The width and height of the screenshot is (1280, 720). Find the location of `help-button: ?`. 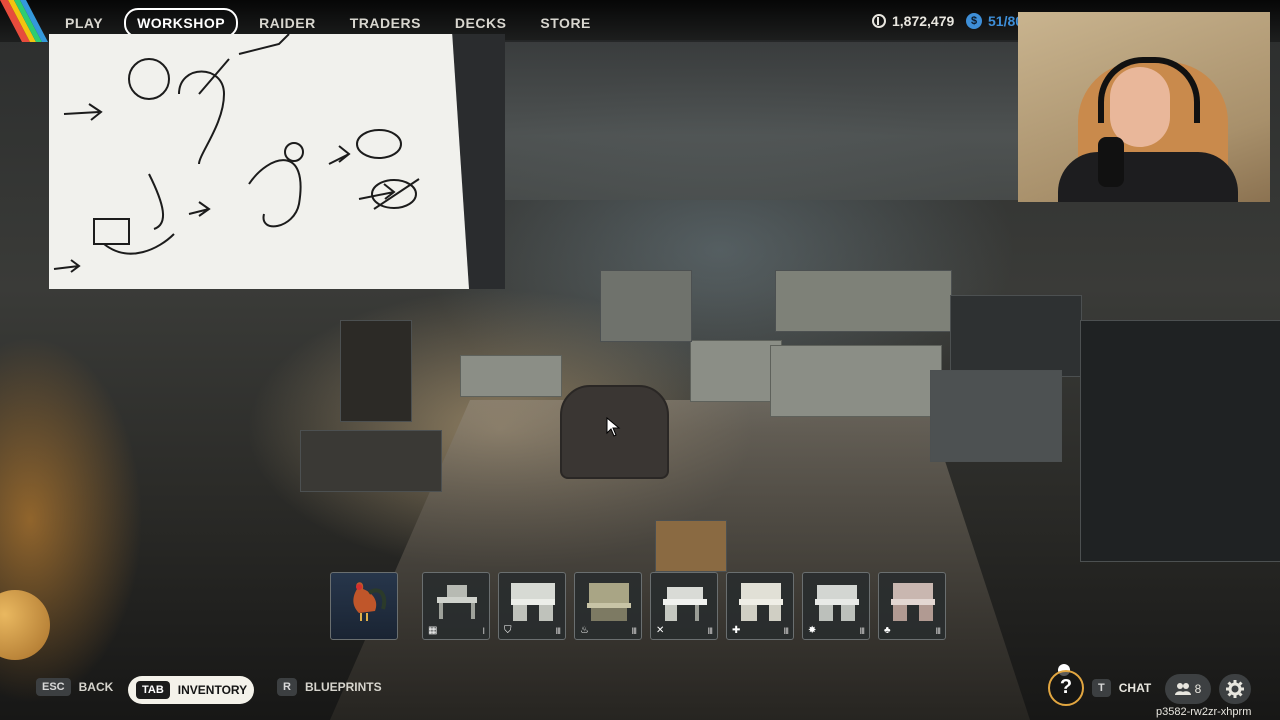

help-button: ? is located at coordinates (1066, 688).